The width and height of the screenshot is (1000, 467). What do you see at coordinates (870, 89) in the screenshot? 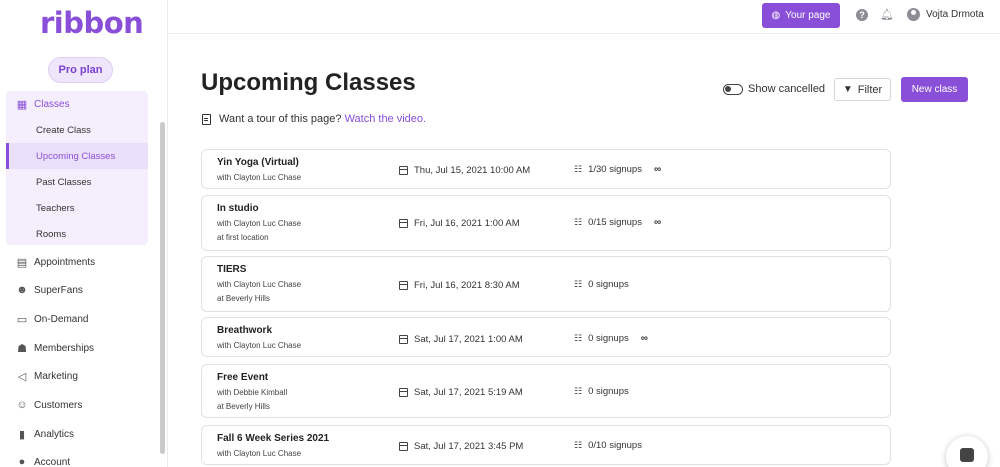
I see `filter-label: Filter` at bounding box center [870, 89].